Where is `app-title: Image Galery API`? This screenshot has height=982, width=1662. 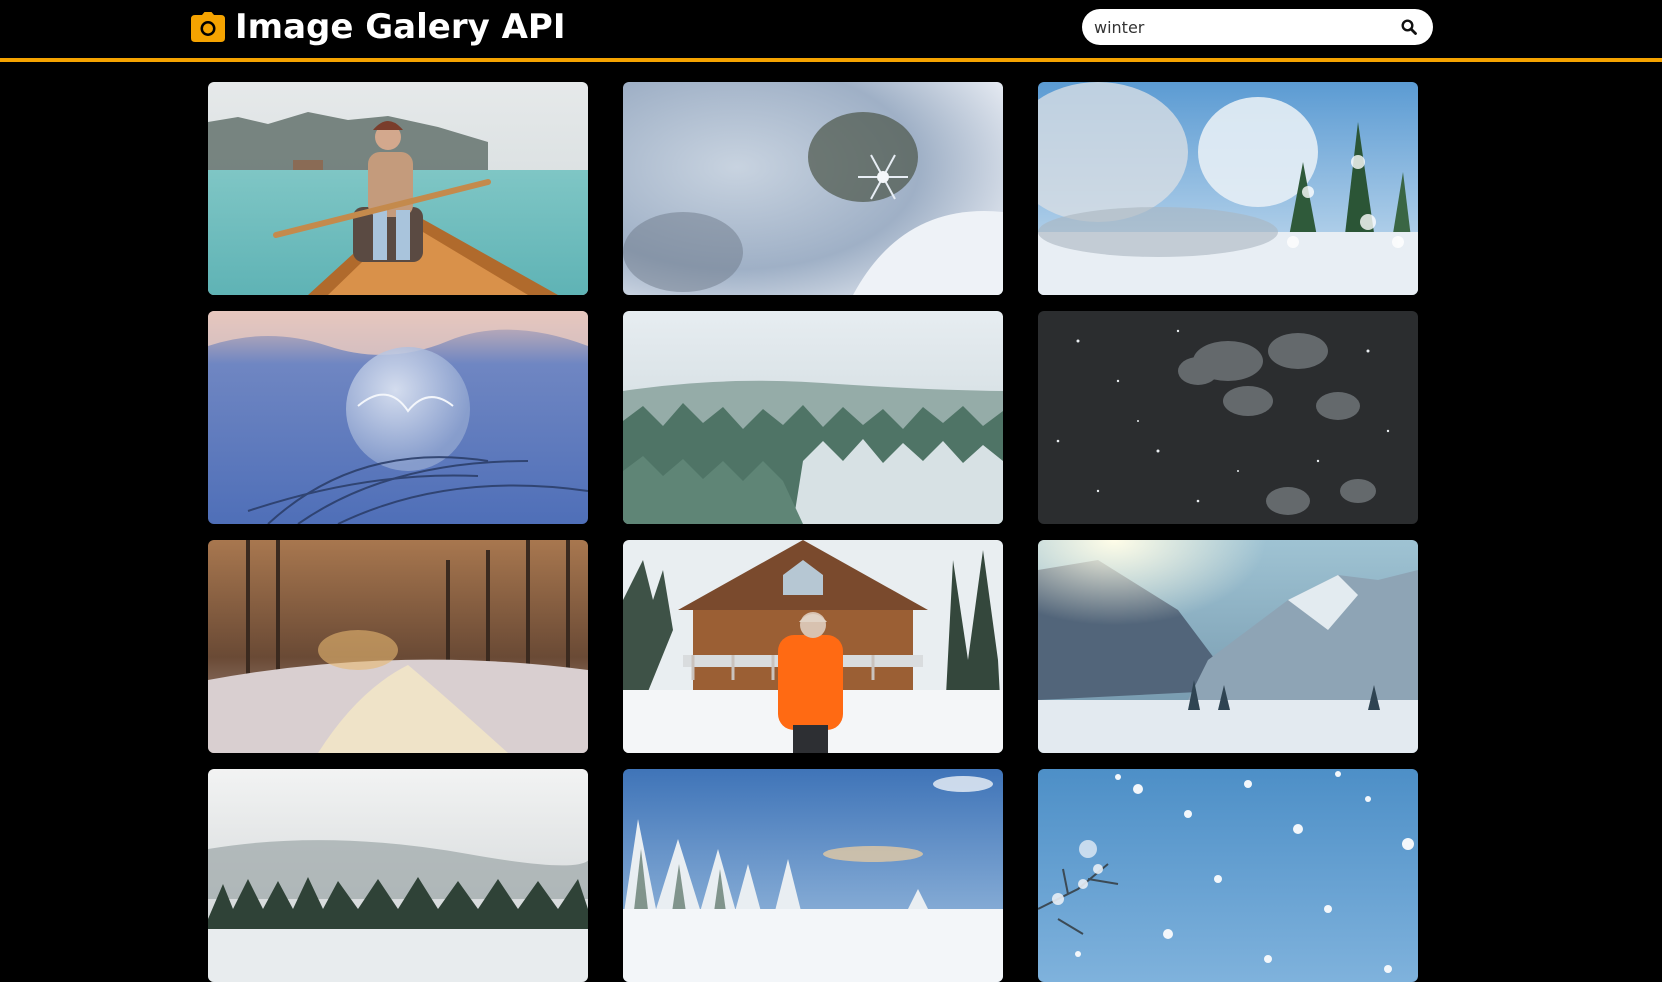
app-title: Image Galery API is located at coordinates (400, 27).